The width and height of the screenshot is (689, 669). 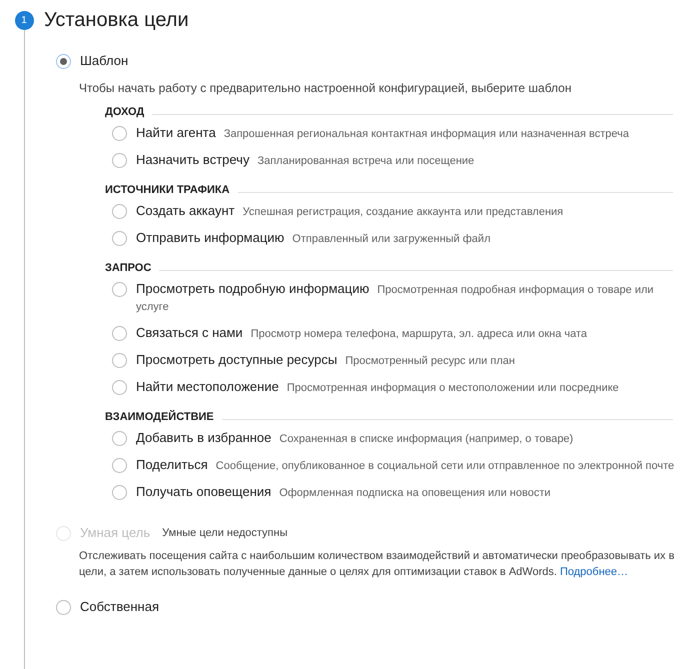 I want to click on step-number: 1, so click(x=24, y=20).